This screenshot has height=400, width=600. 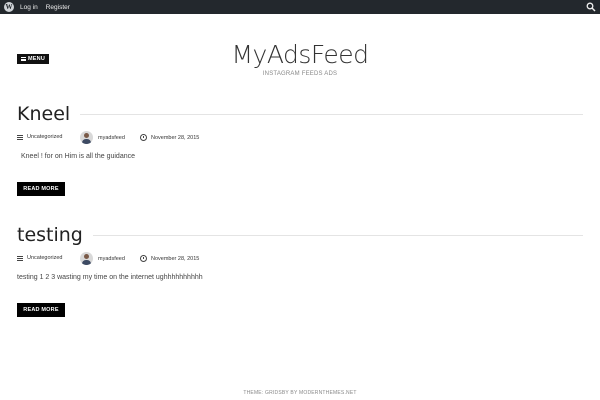 What do you see at coordinates (78, 156) in the screenshot?
I see `post-excerpt: Kneel ! for on Him is all the guidance` at bounding box center [78, 156].